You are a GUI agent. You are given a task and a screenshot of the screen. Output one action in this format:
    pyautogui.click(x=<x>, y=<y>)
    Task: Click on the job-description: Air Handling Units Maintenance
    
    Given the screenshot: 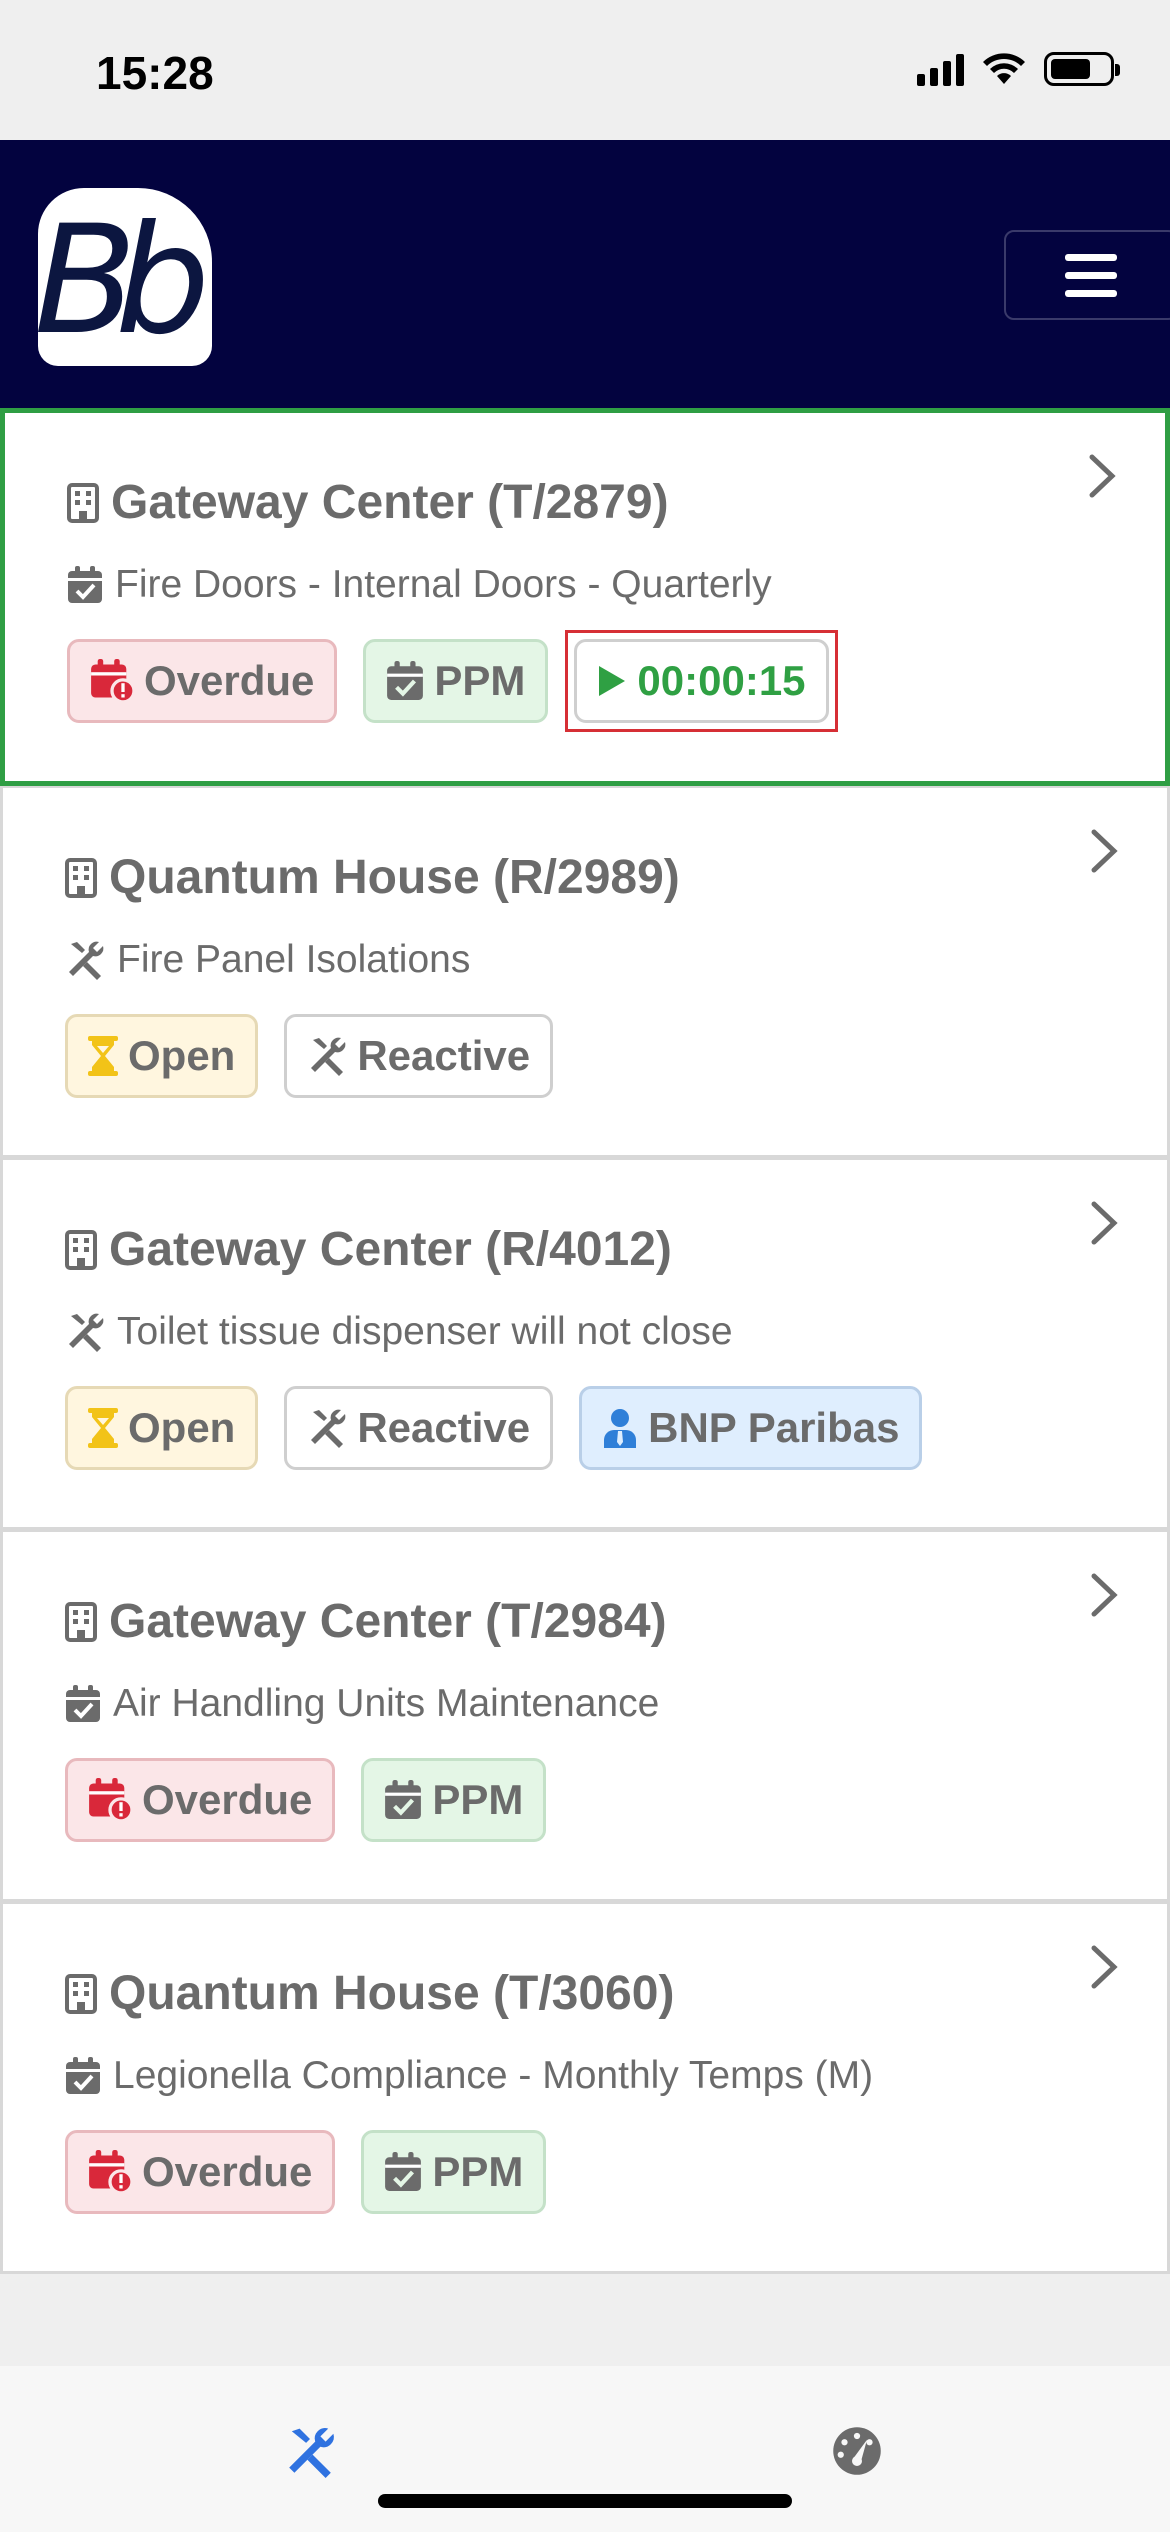 What is the action you would take?
    pyautogui.click(x=362, y=1704)
    